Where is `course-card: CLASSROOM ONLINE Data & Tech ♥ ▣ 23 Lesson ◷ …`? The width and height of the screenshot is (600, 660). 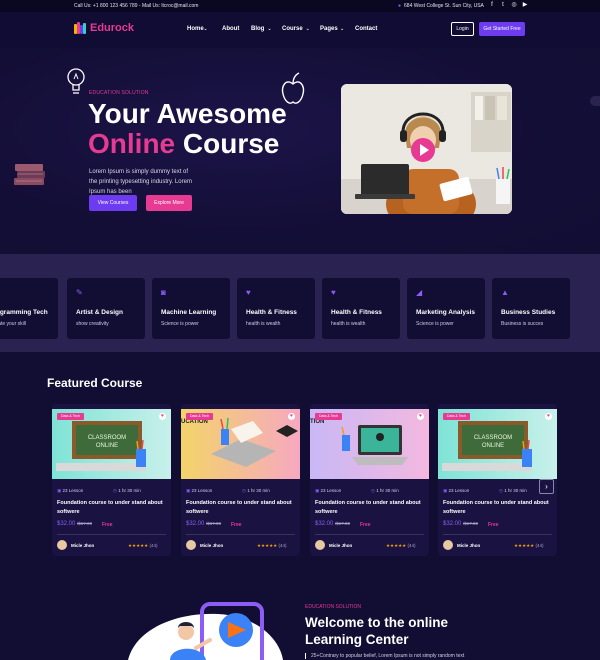
course-card: CLASSROOM ONLINE Data & Tech ♥ ▣ 23 Lesson ◷ … is located at coordinates (111, 480).